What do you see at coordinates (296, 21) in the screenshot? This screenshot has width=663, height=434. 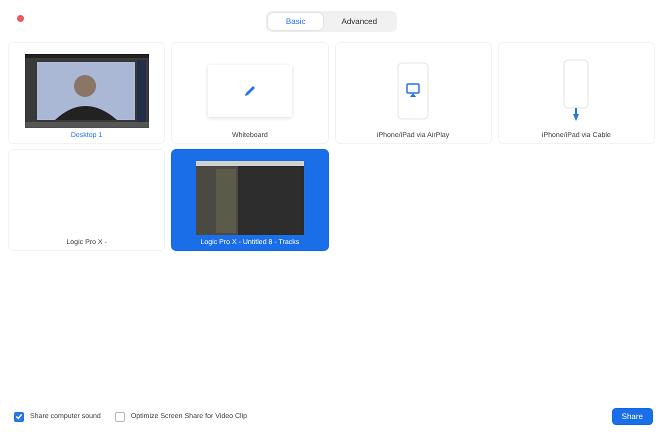 I see `tab: Basic` at bounding box center [296, 21].